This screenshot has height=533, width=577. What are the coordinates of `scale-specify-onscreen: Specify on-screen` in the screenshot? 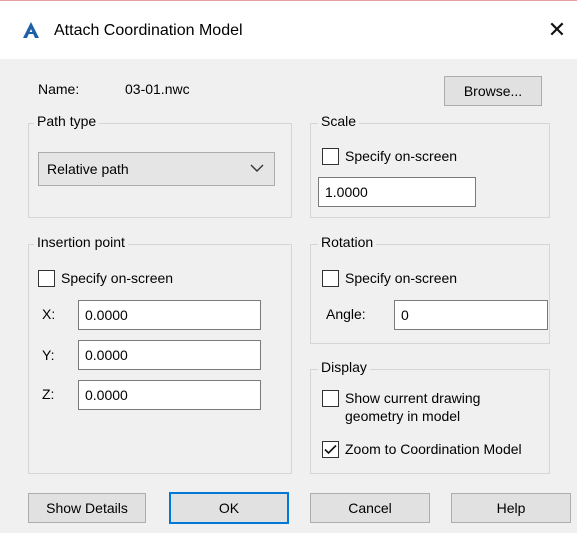 It's located at (389, 156).